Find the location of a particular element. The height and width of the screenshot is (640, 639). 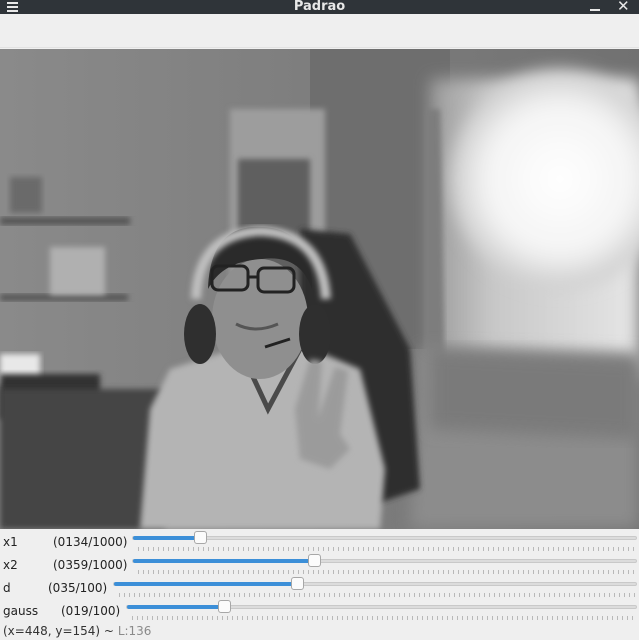

trackbar-x2: x2 (0359/1000) is located at coordinates (319, 565).